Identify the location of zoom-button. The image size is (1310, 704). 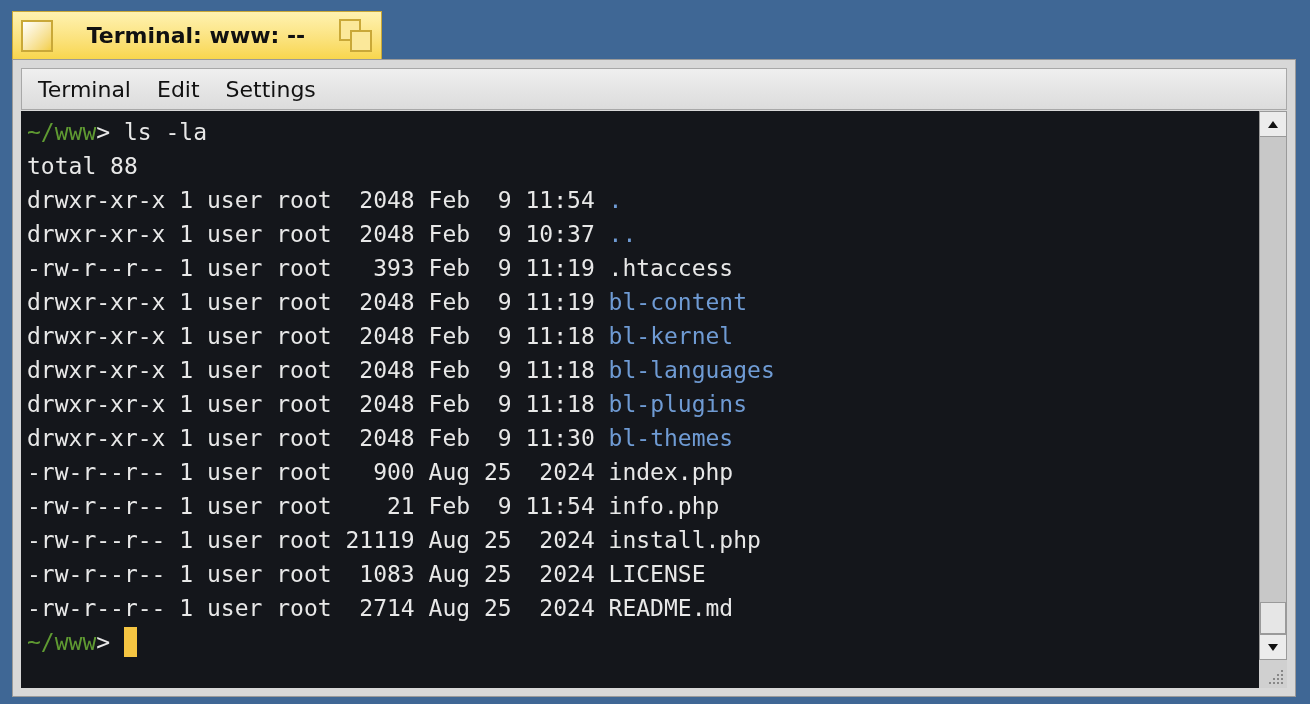
(356, 35).